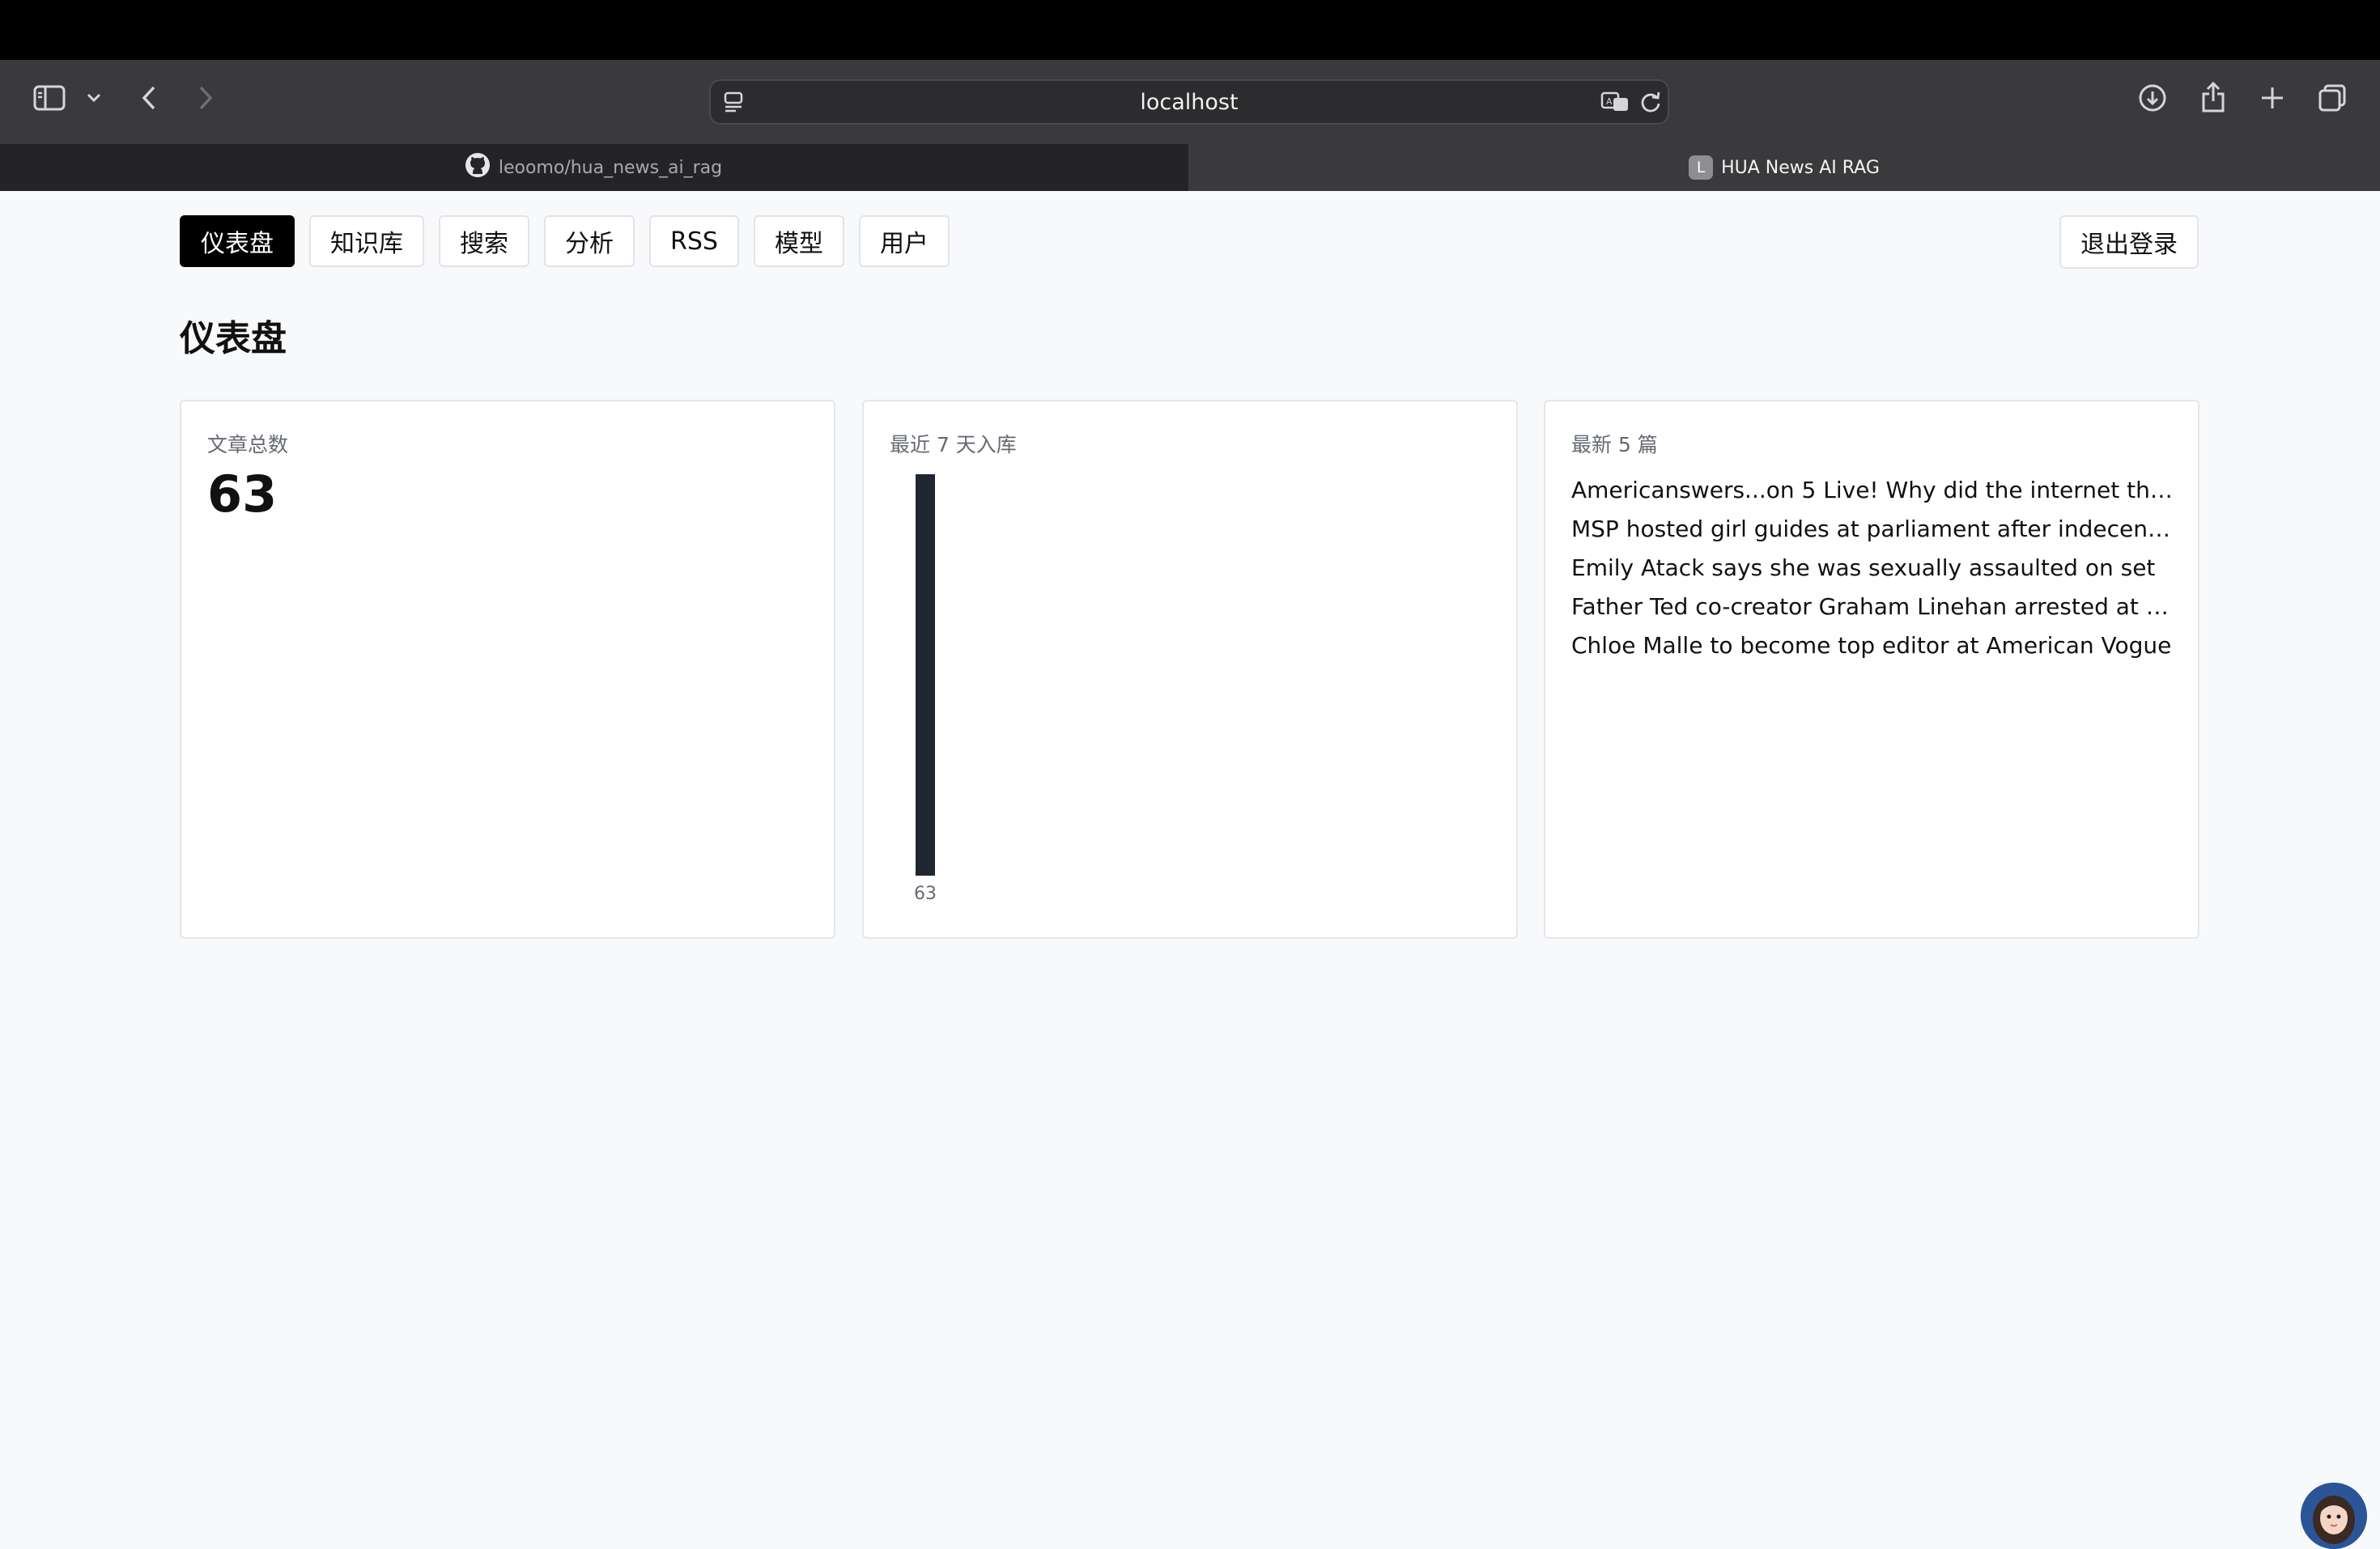 The height and width of the screenshot is (1549, 2380). I want to click on tab-github-repo: leoomo/hua_news_ai_rag, so click(593, 167).